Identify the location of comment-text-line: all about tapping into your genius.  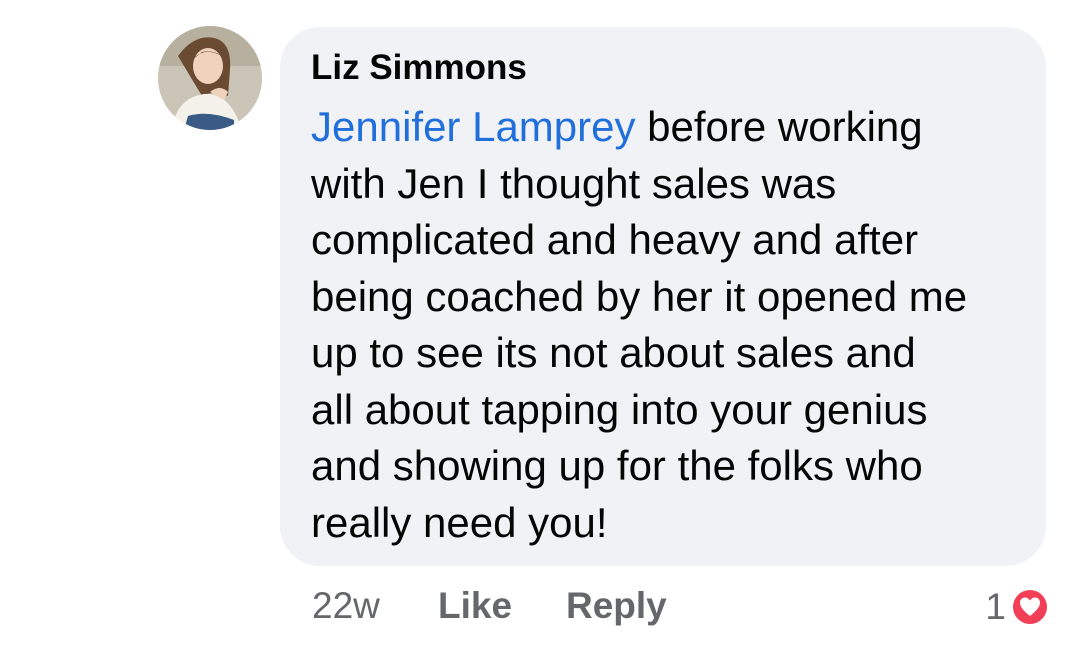
(619, 409).